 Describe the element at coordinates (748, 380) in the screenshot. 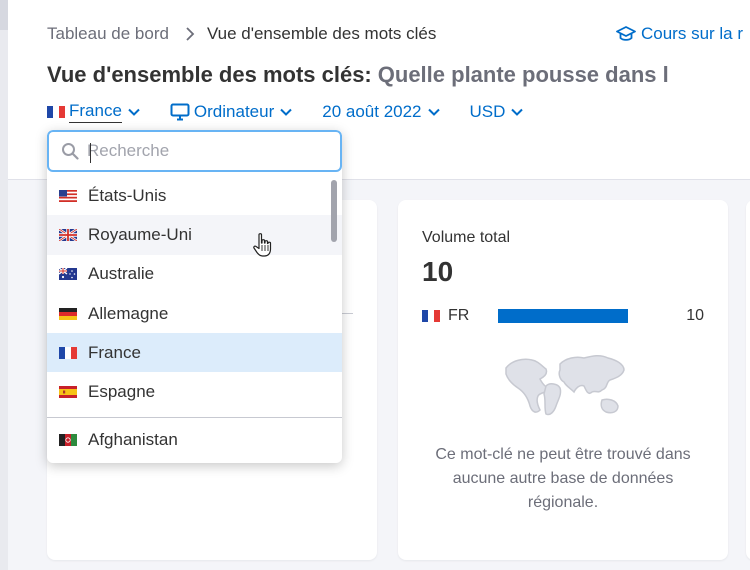

I see `card-right-partial` at that location.